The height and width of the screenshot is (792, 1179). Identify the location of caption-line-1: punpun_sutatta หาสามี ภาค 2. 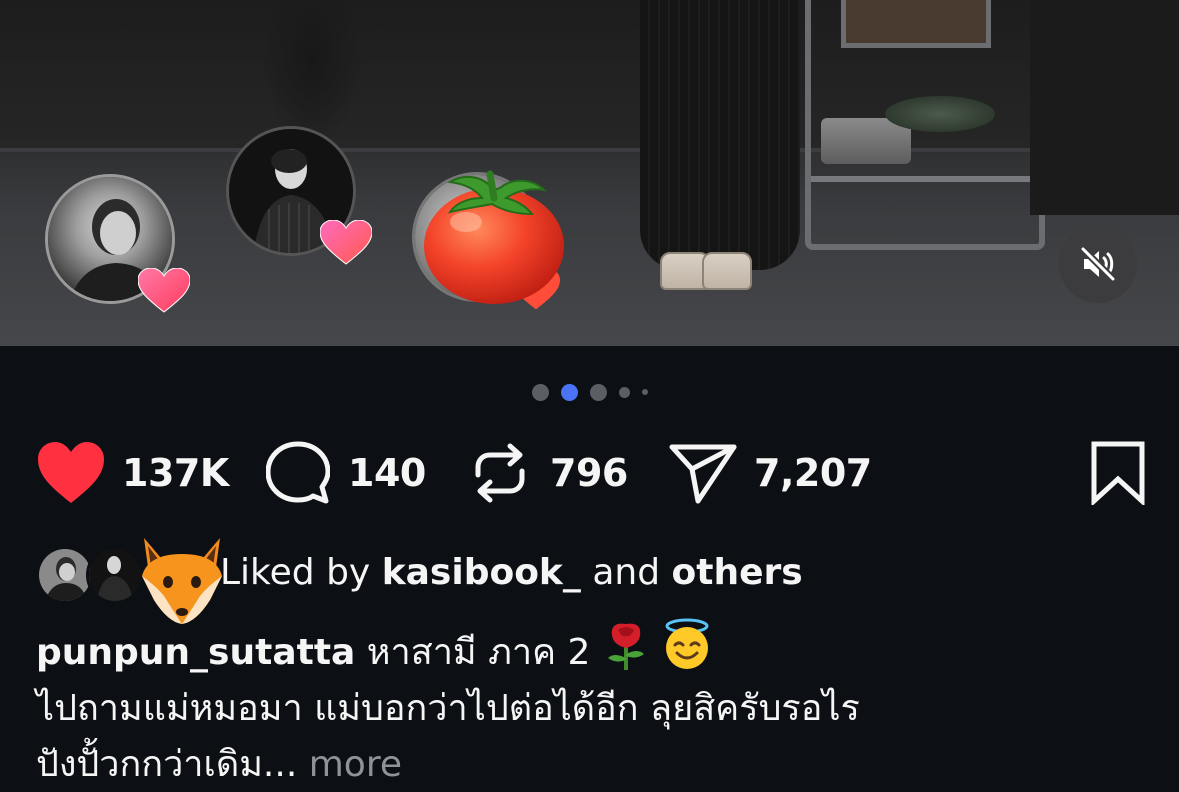
(591, 649).